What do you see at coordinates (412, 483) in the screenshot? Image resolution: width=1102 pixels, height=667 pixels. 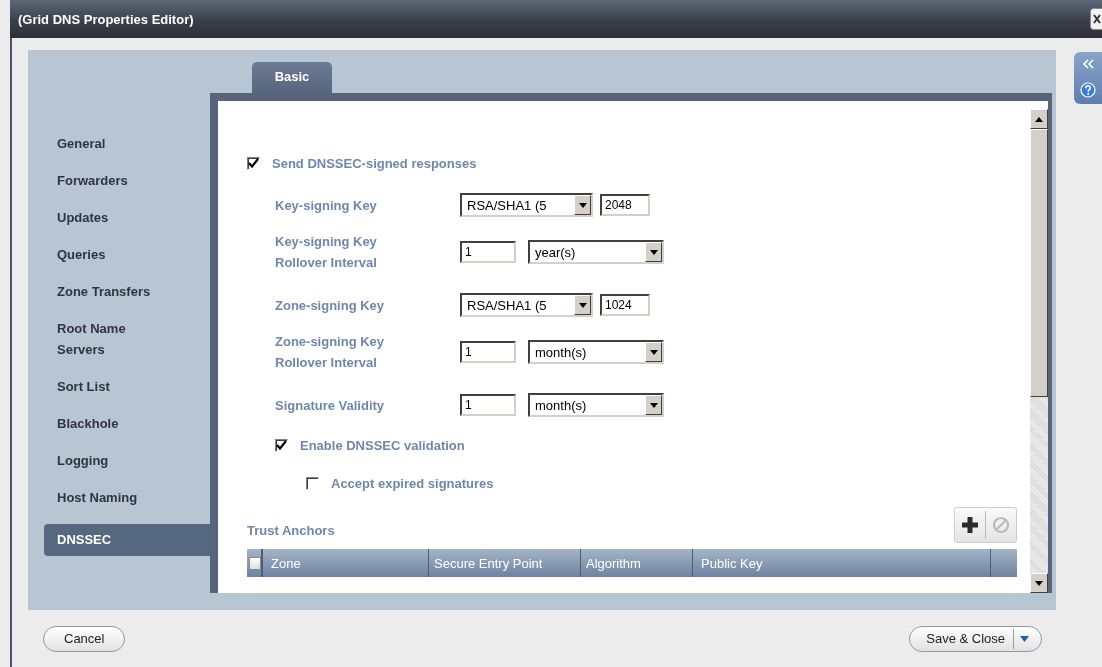 I see `checkbox-label: Accept expired signatures` at bounding box center [412, 483].